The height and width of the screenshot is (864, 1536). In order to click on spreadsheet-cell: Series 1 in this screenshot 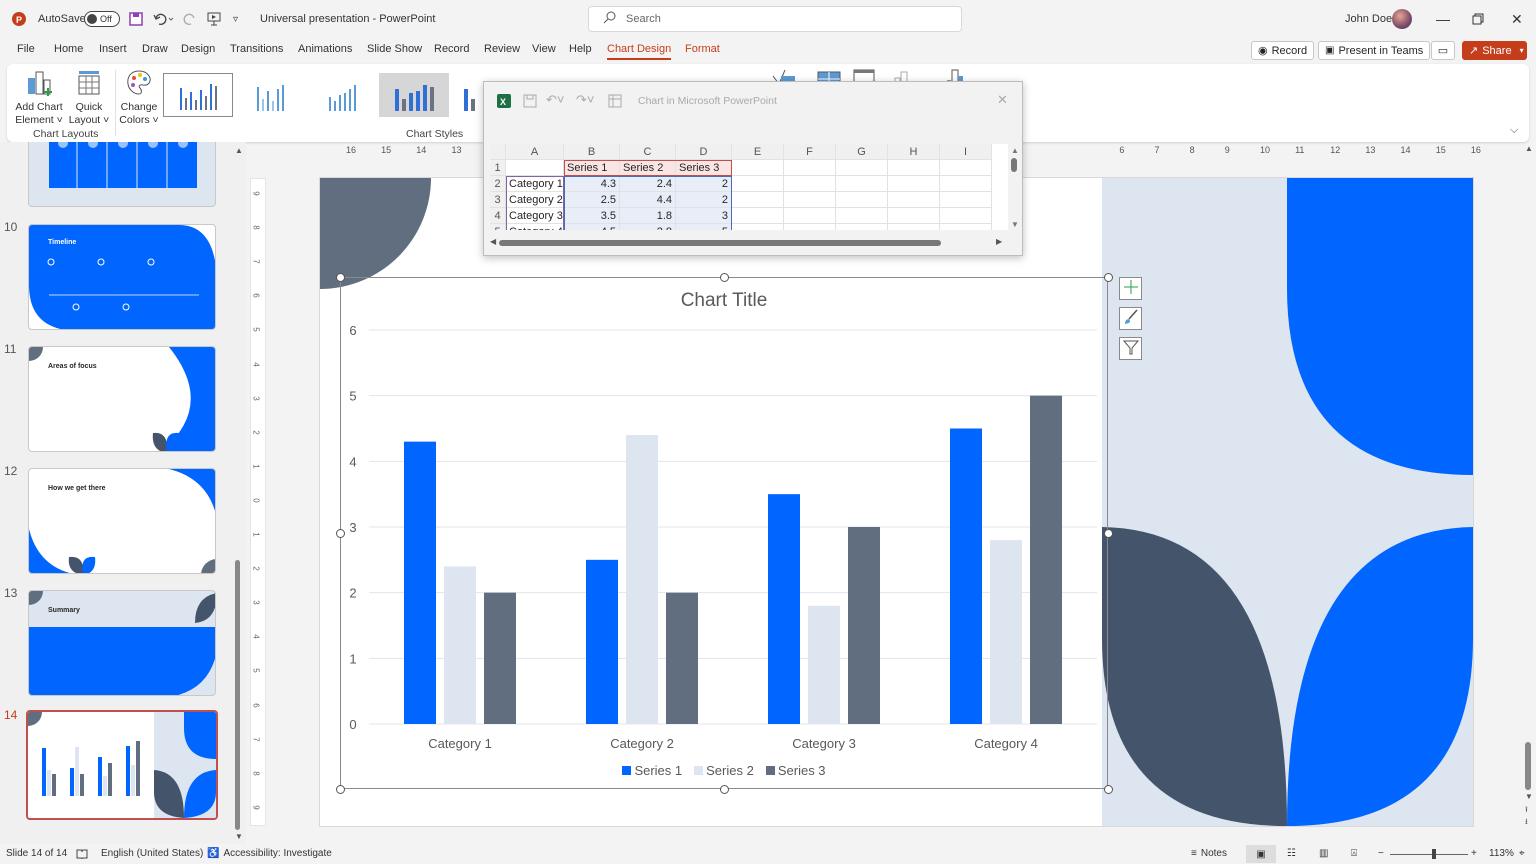, I will do `click(592, 168)`.